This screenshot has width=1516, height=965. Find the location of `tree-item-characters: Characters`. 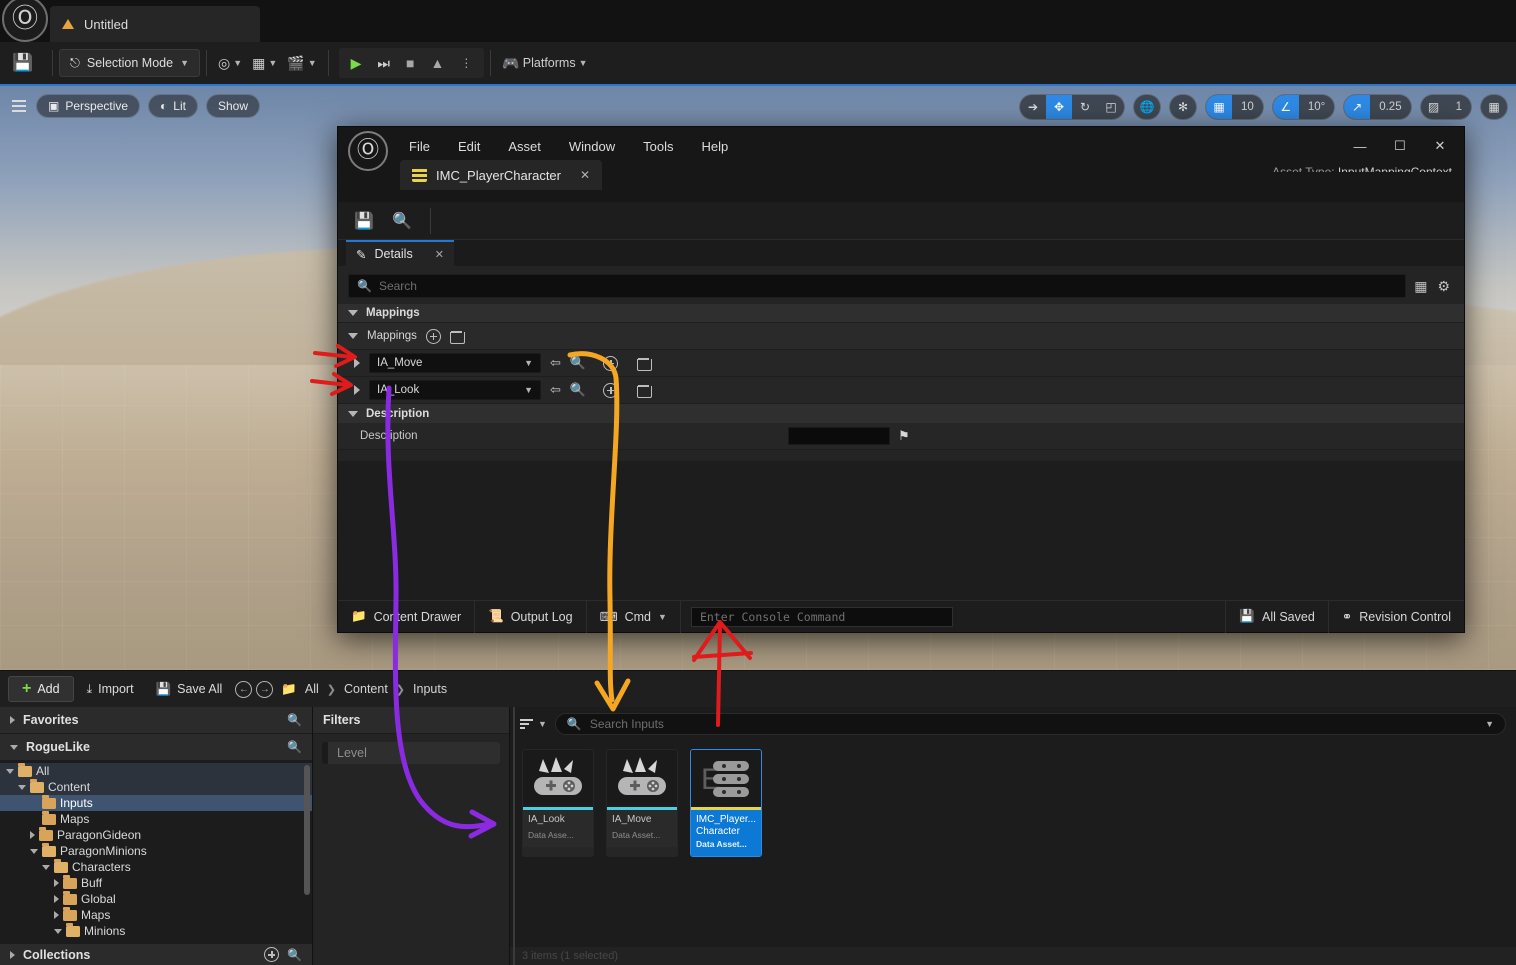

tree-item-characters: Characters is located at coordinates (156, 866).